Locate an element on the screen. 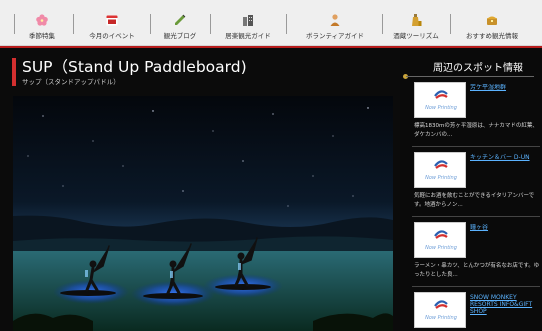  nav-item-seasonal: 季節特集 is located at coordinates (42, 23).